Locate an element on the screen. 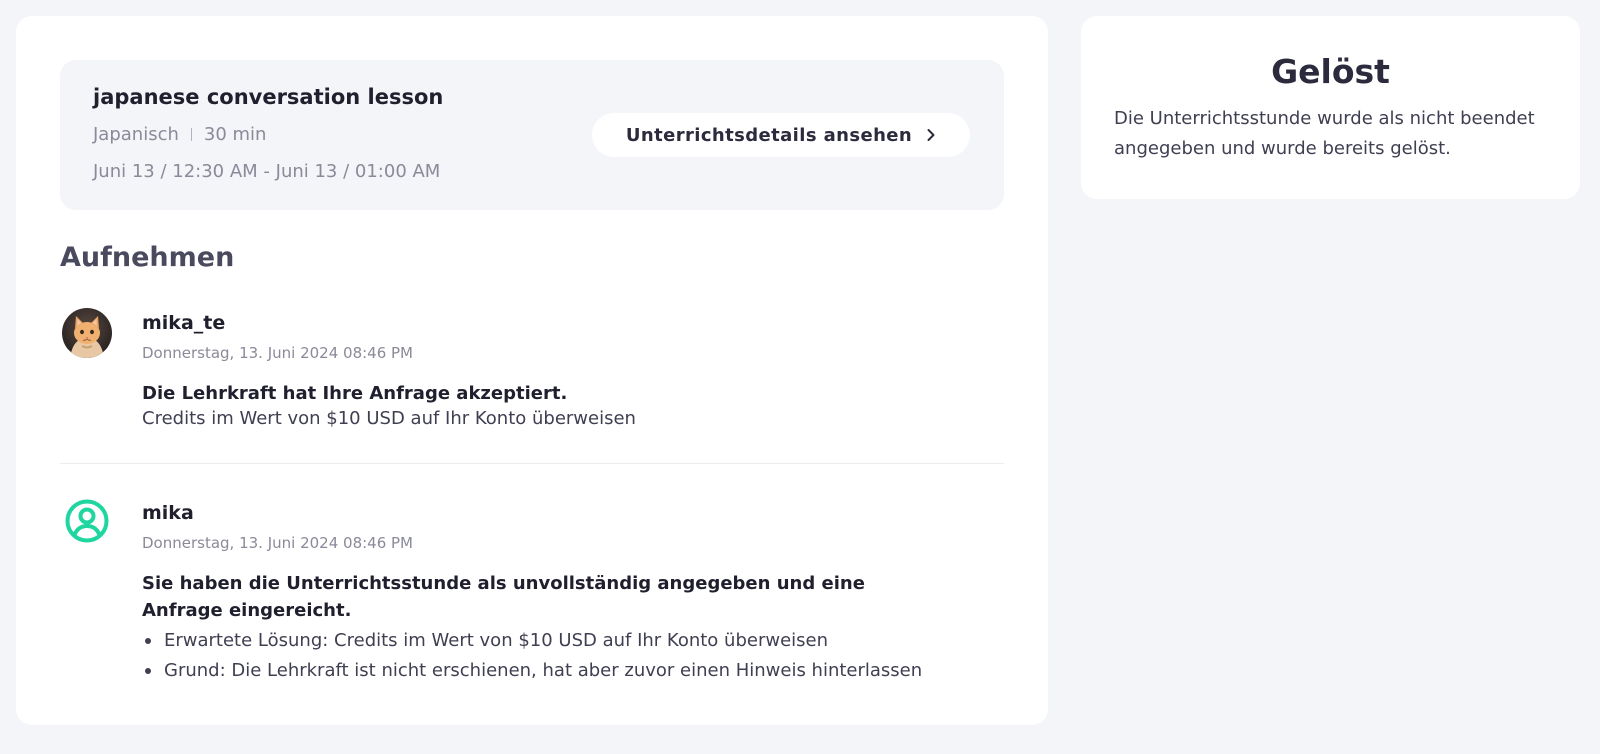 Image resolution: width=1600 pixels, height=754 pixels. lesson-meta: Japanisch 30 min is located at coordinates (179, 134).